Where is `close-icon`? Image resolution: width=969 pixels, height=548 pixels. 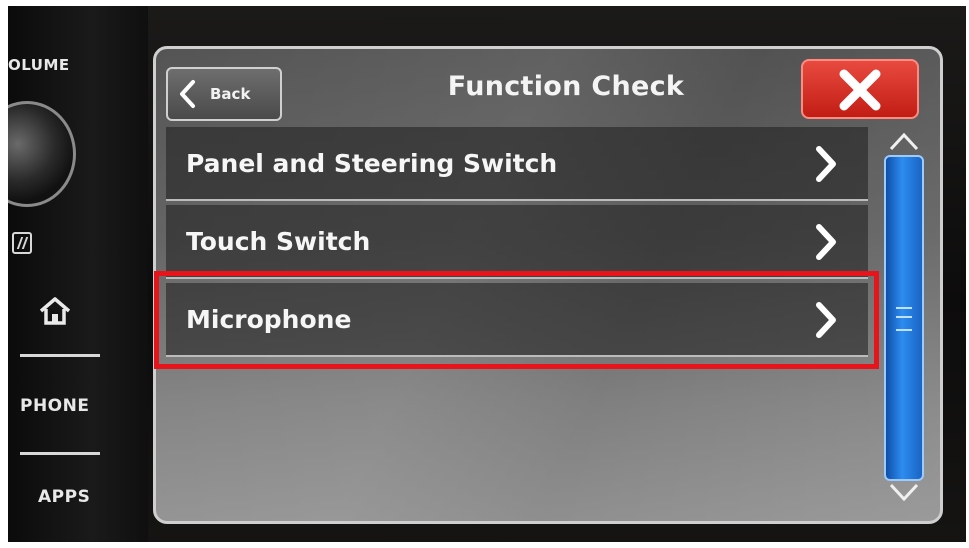 close-icon is located at coordinates (860, 90).